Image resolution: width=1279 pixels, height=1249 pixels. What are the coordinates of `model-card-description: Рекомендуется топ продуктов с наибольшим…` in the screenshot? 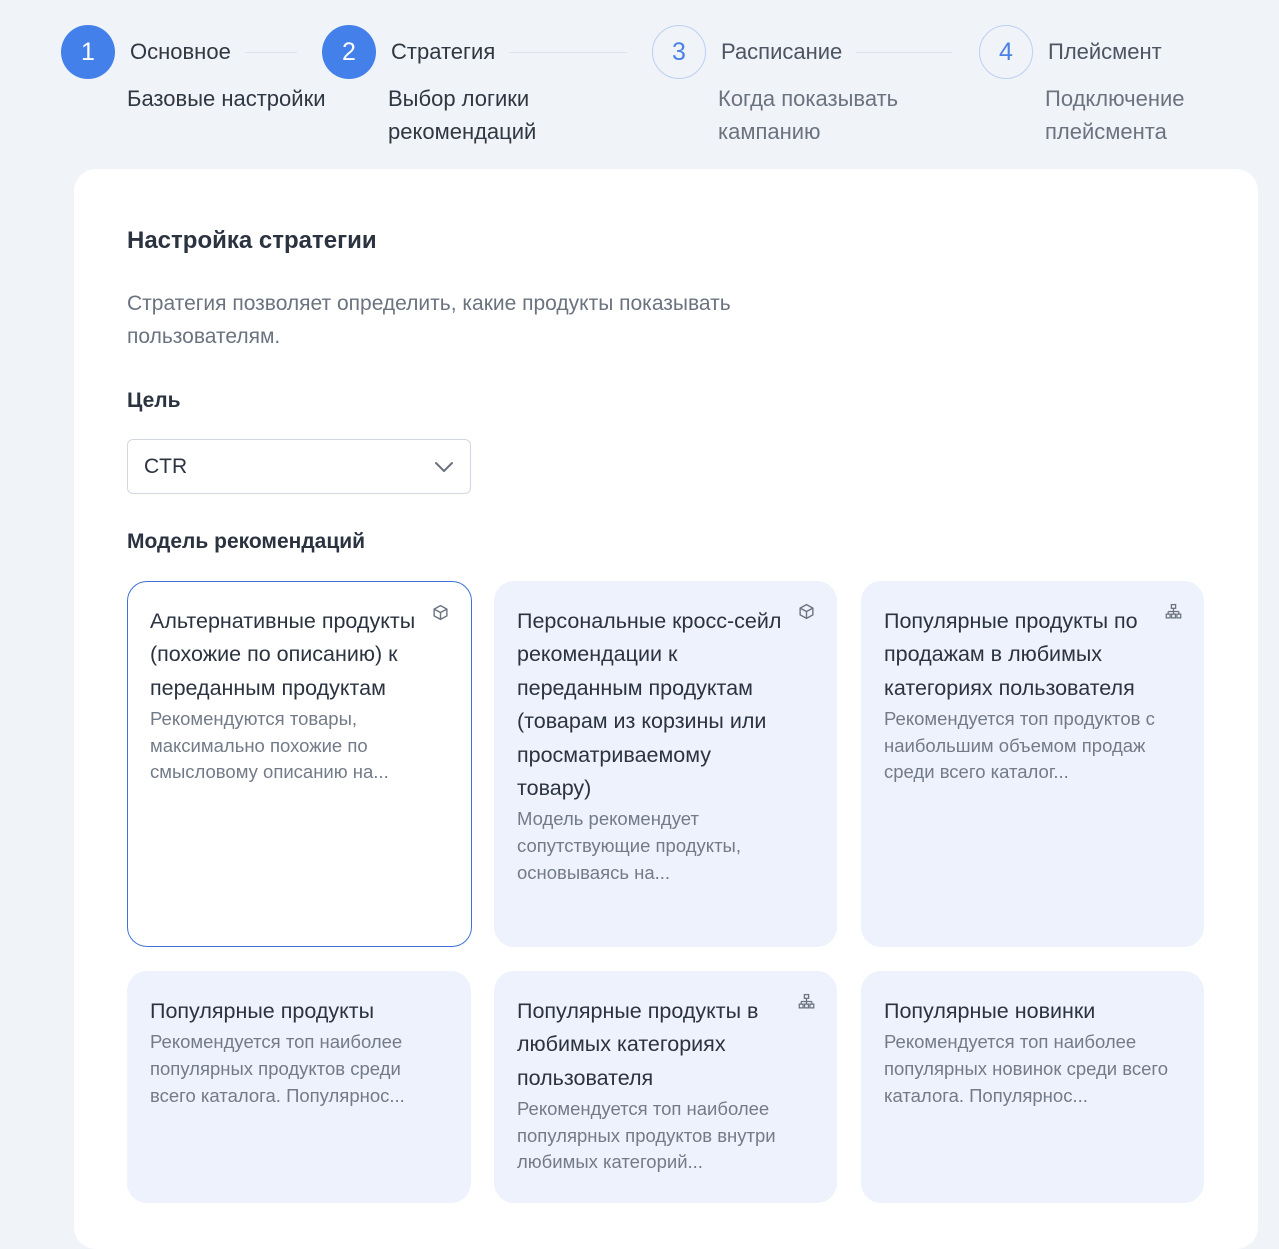 It's located at (1019, 745).